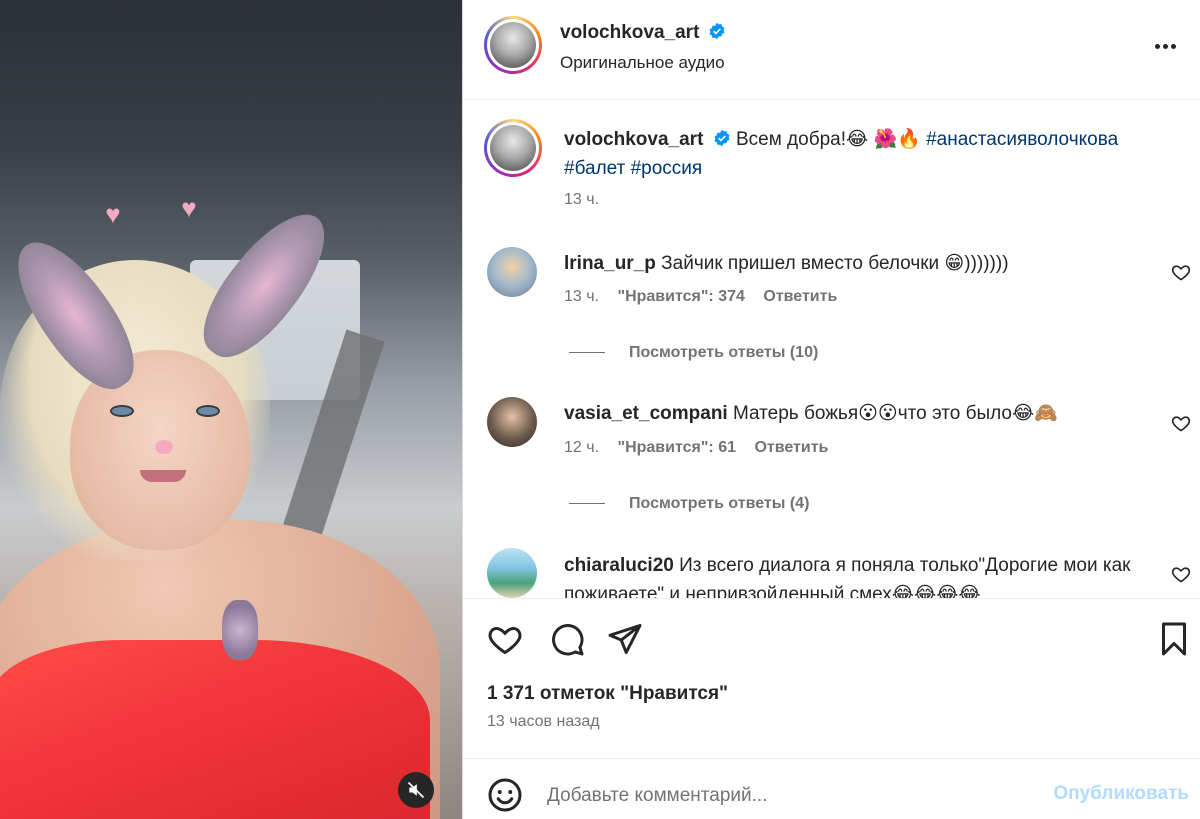 The width and height of the screenshot is (1200, 819). What do you see at coordinates (122, 411) in the screenshot?
I see `left-eye` at bounding box center [122, 411].